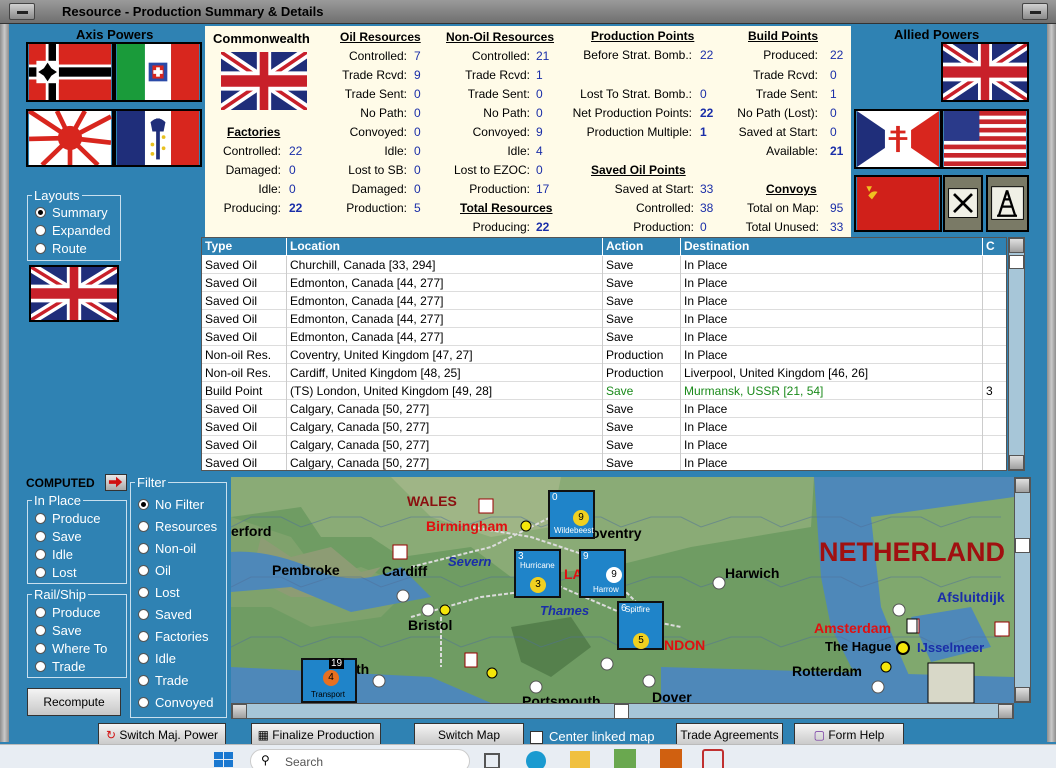 Image resolution: width=1056 pixels, height=768 pixels. Describe the element at coordinates (492, 760) in the screenshot. I see `task-view-icon` at that location.